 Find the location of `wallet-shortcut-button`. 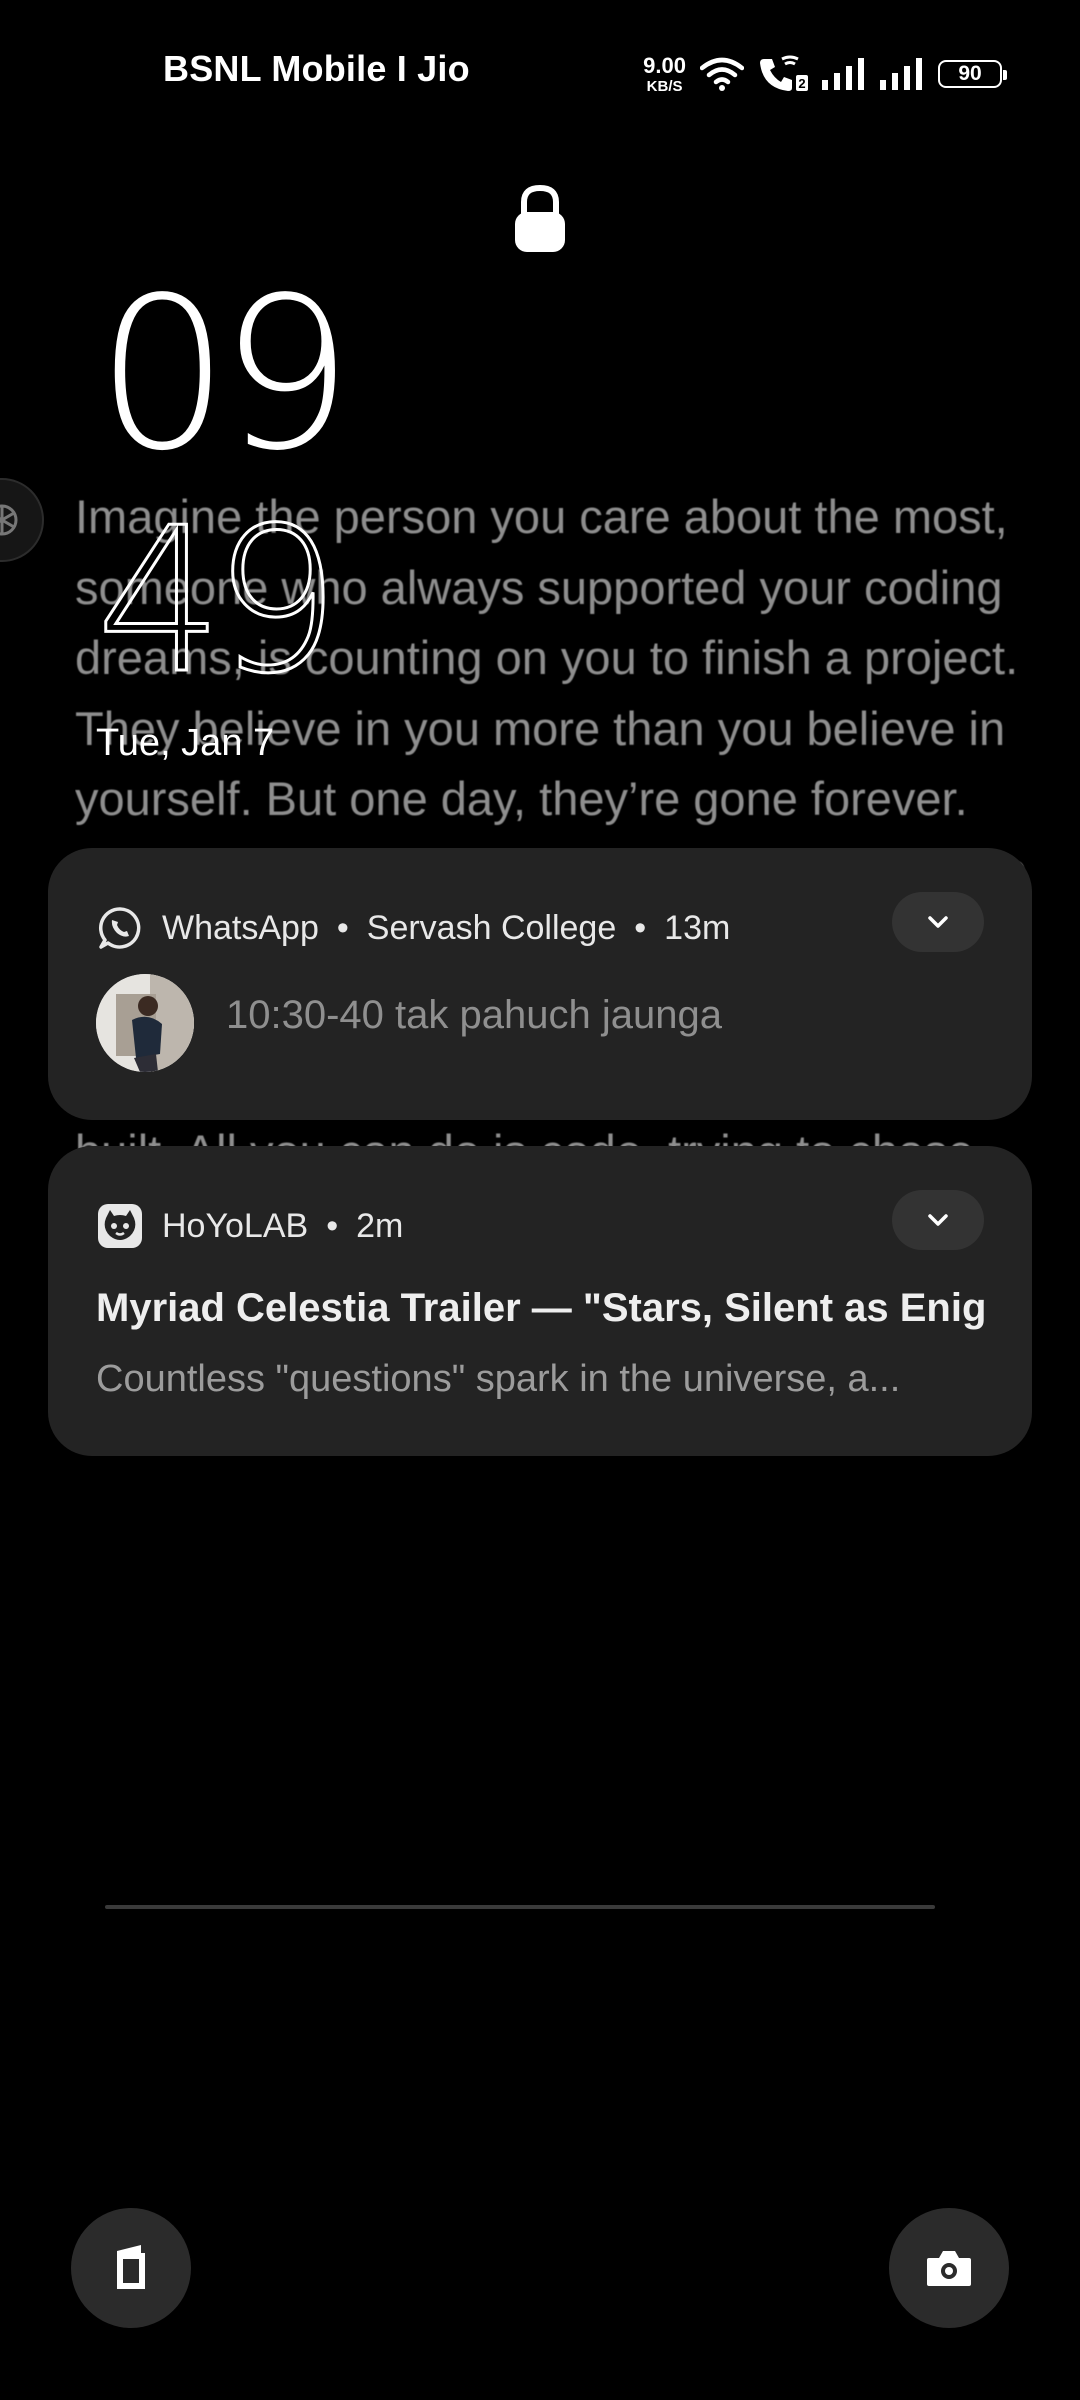

wallet-shortcut-button is located at coordinates (131, 2268).